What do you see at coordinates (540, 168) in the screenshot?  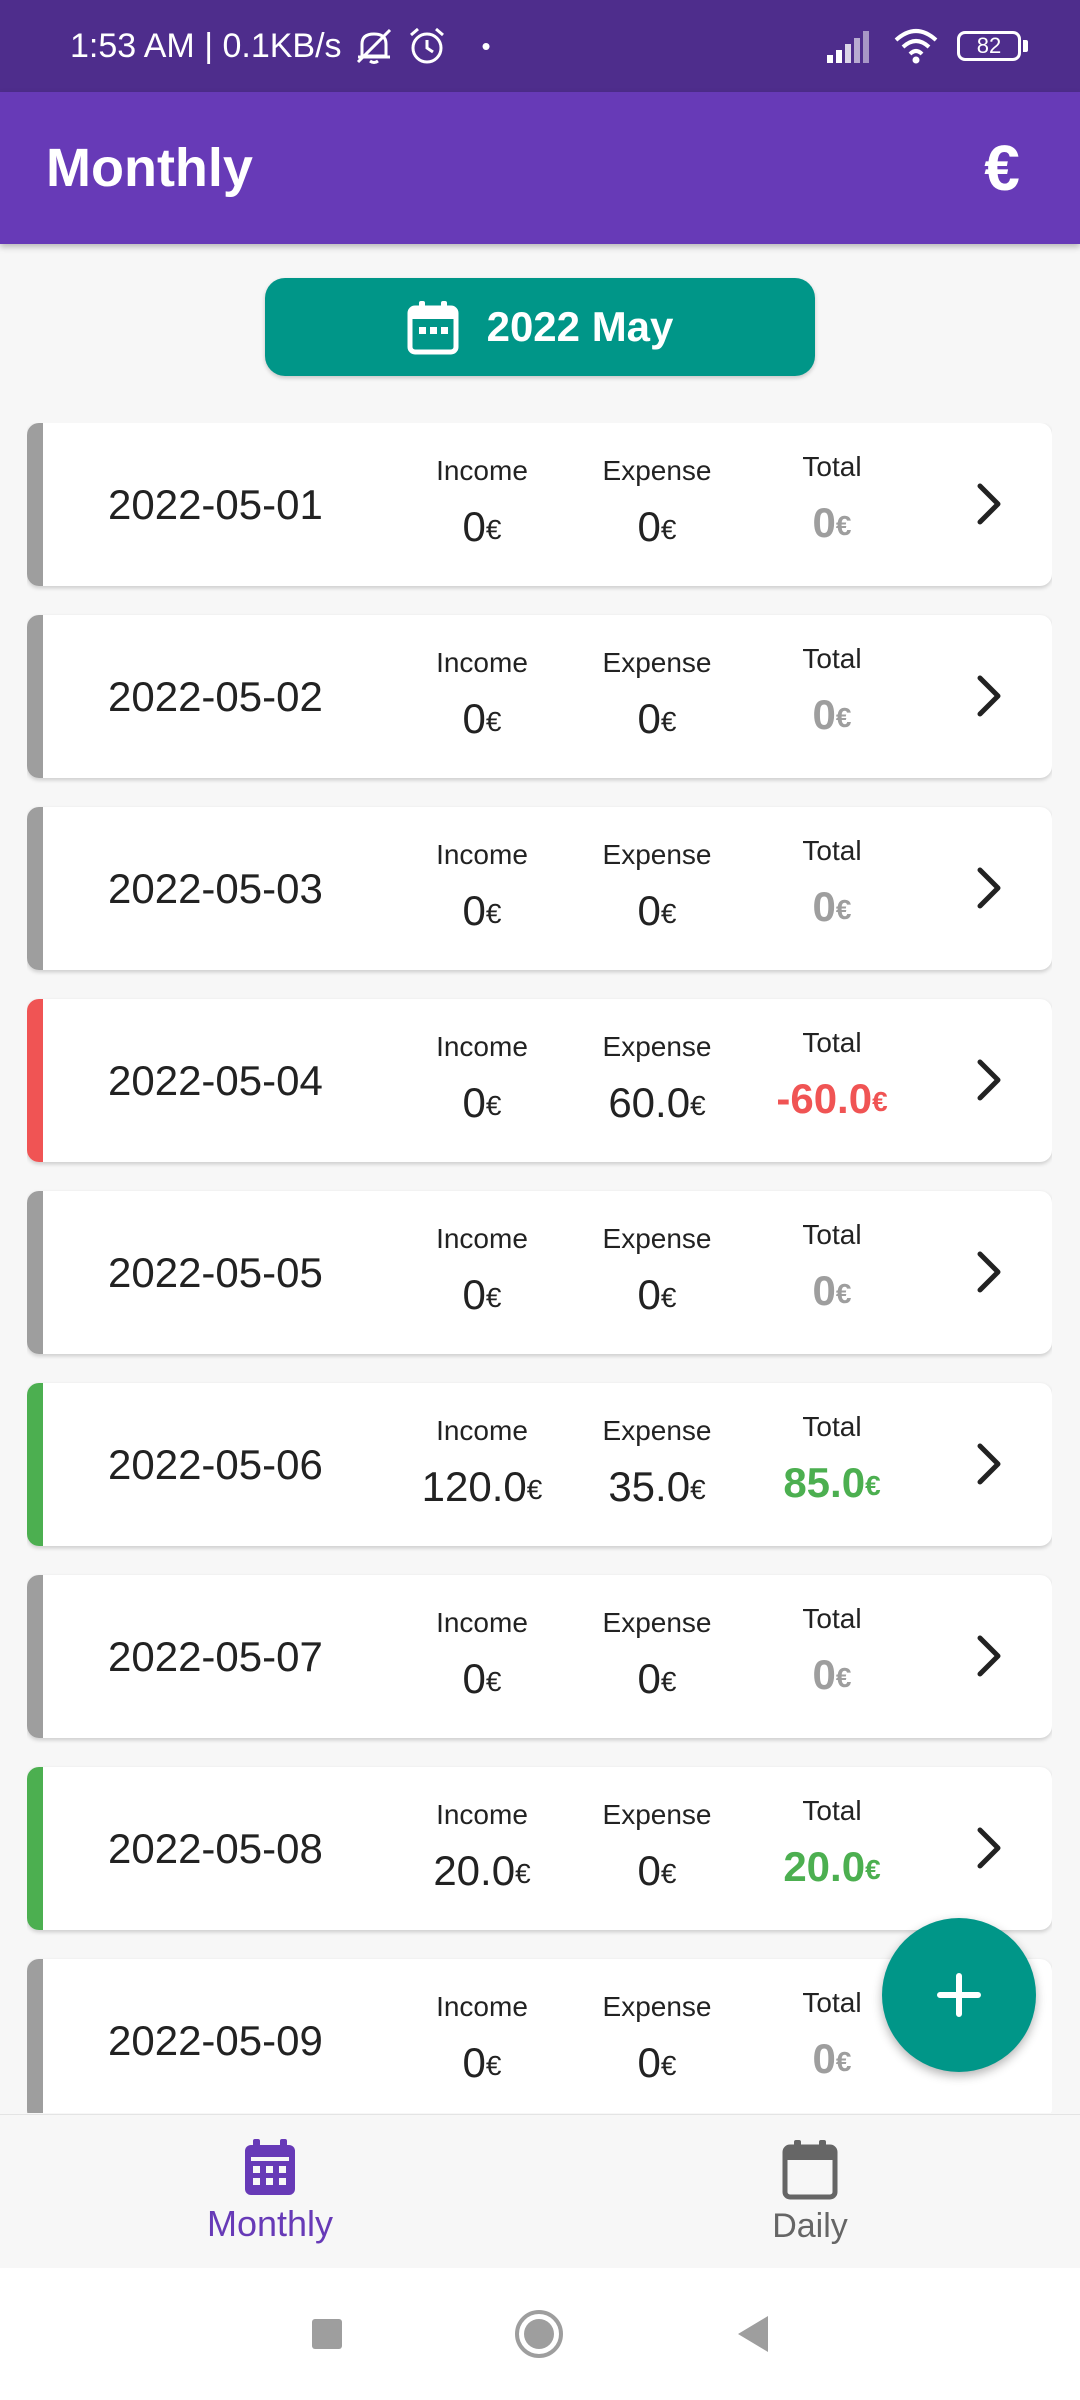 I see `app-bar: Monthly €` at bounding box center [540, 168].